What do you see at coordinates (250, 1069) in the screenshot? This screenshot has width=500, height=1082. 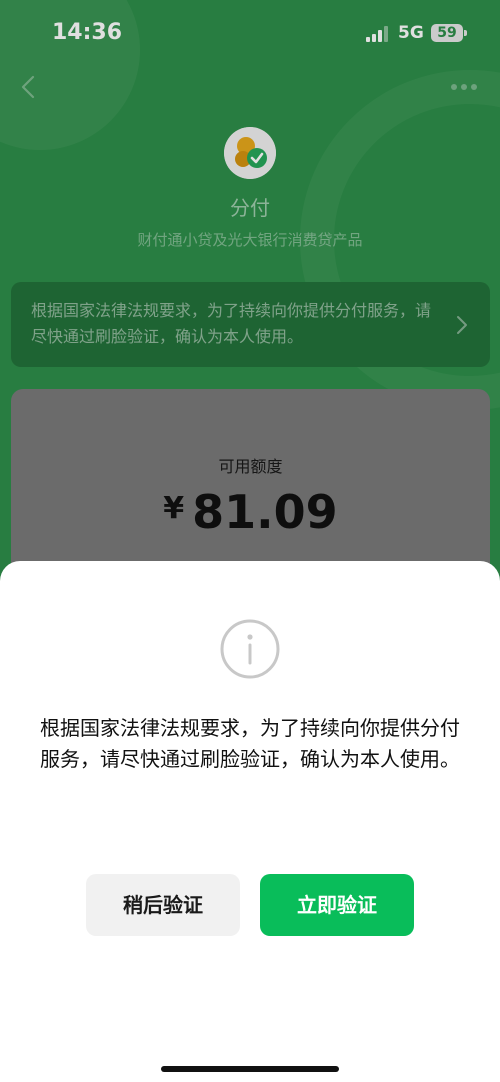 I see `home-indicator` at bounding box center [250, 1069].